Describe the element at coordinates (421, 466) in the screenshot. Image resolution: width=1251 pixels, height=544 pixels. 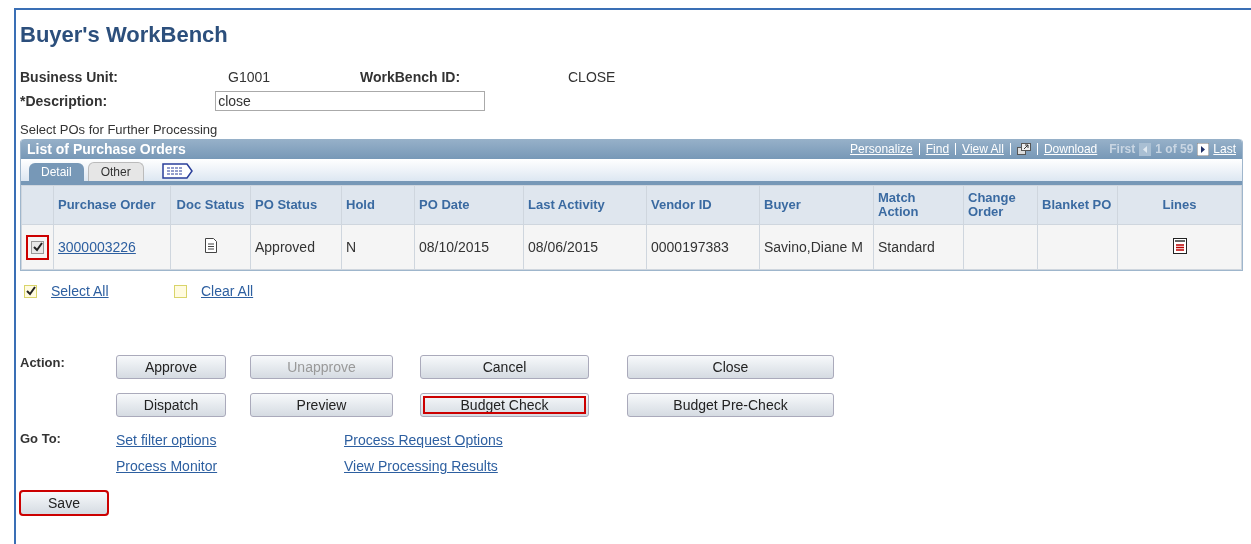
I see `goto-link: View Processing Results` at that location.